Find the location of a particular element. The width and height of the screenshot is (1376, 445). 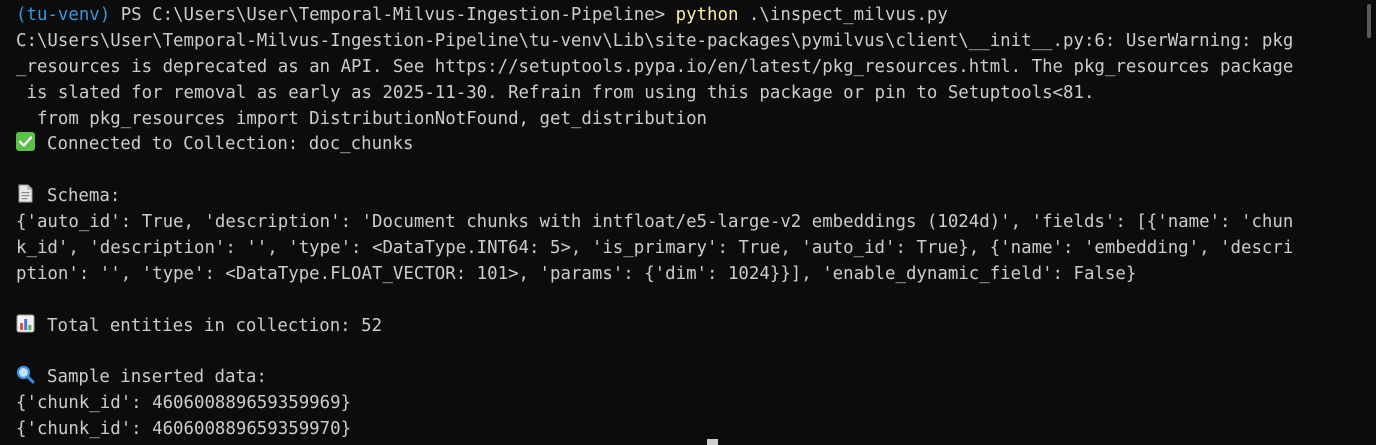

scrollbar is located at coordinates (1369, 222).